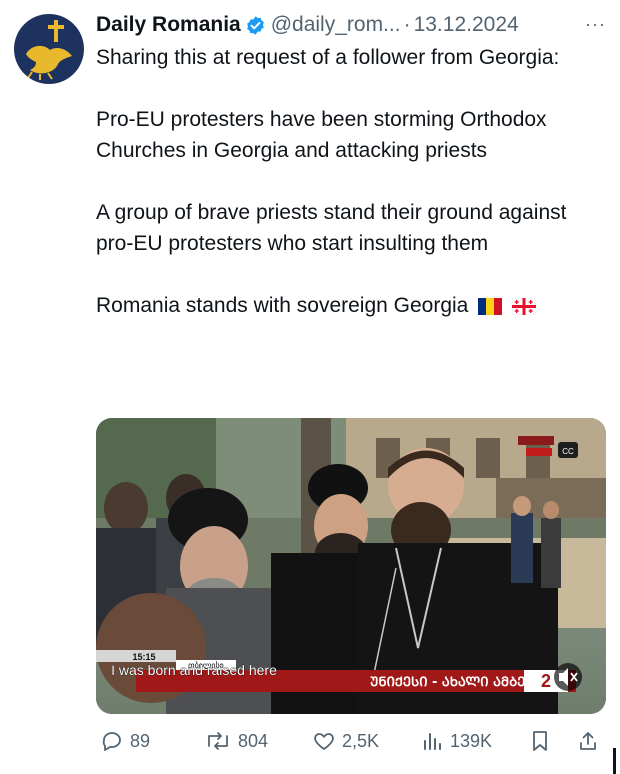  Describe the element at coordinates (568, 677) in the screenshot. I see `speaker-muted-icon` at that location.